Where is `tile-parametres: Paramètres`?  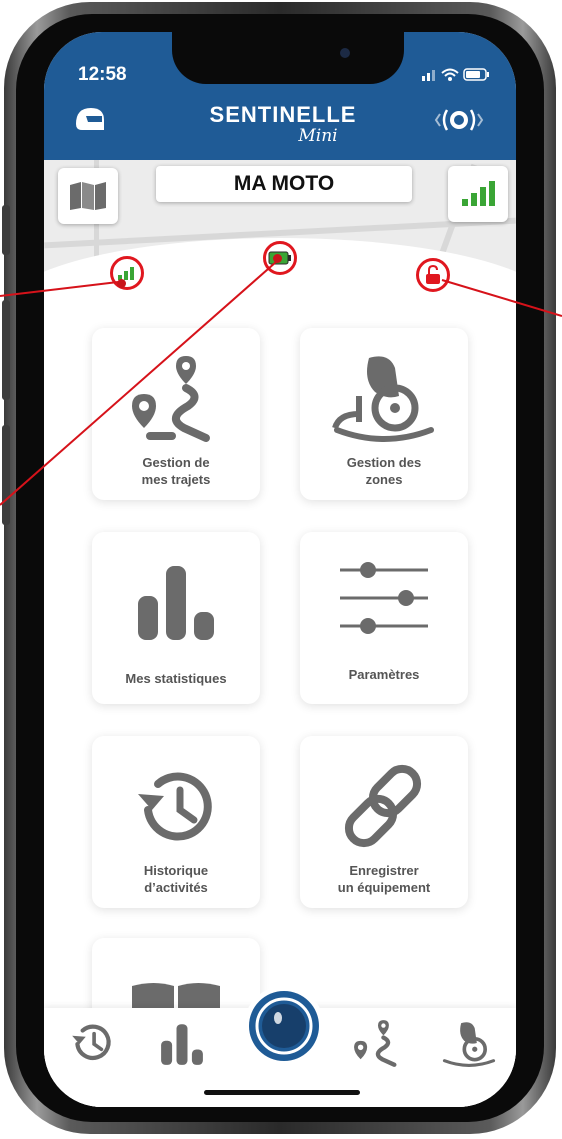 tile-parametres: Paramètres is located at coordinates (384, 618).